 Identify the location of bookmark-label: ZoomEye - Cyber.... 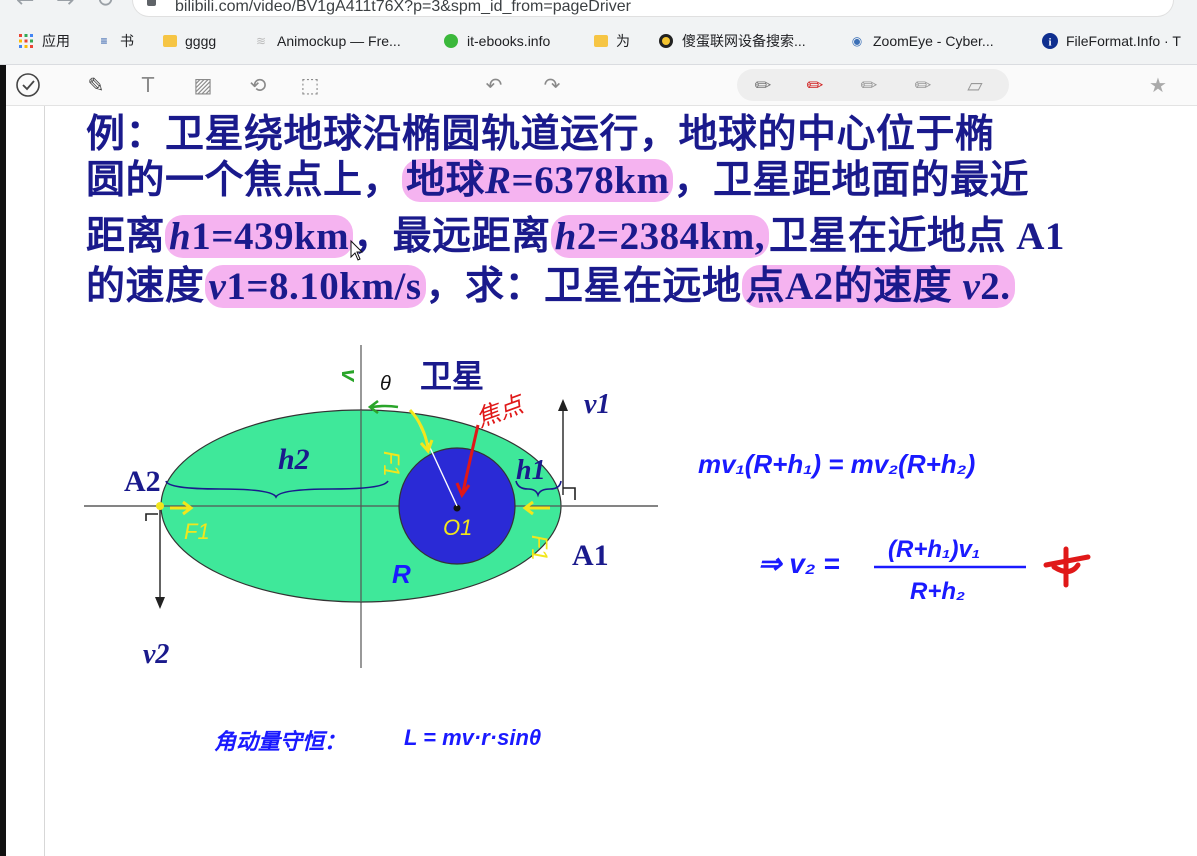
(933, 41).